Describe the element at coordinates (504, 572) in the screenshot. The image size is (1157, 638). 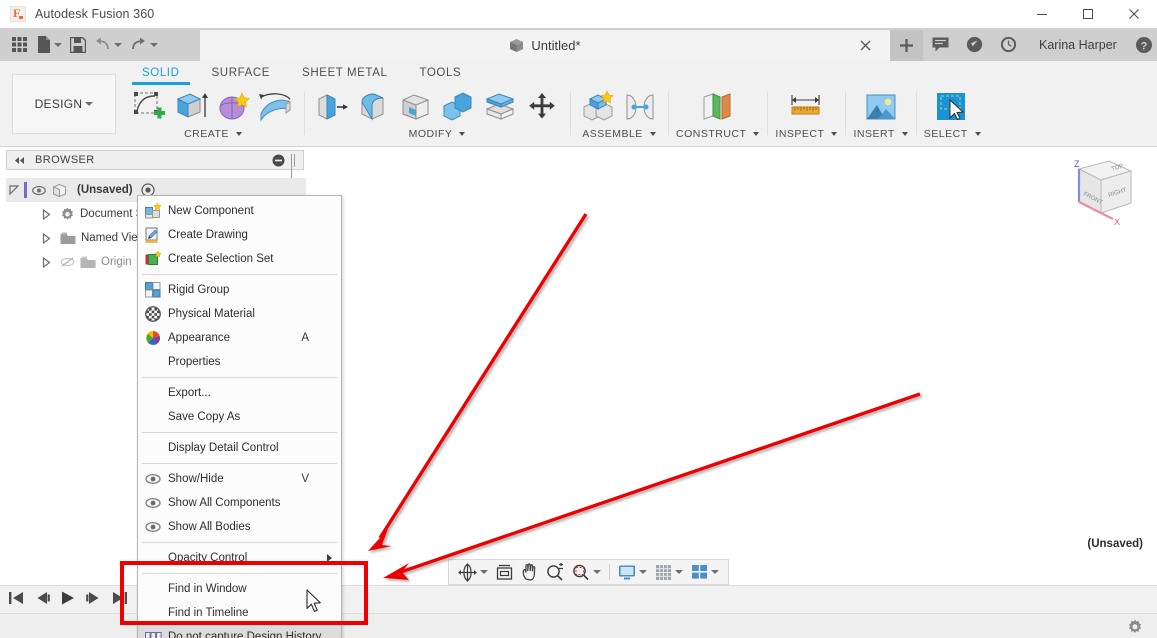
I see `look-at-button` at that location.